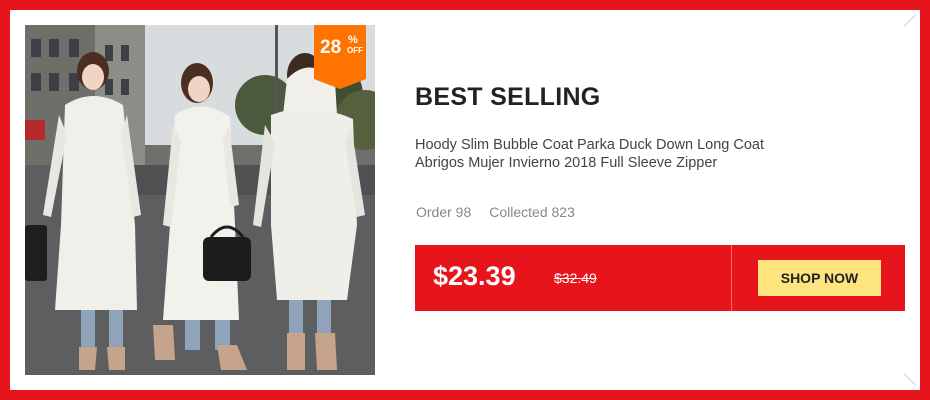 The width and height of the screenshot is (930, 400). Describe the element at coordinates (575, 278) in the screenshot. I see `original-price: $32.49` at that location.